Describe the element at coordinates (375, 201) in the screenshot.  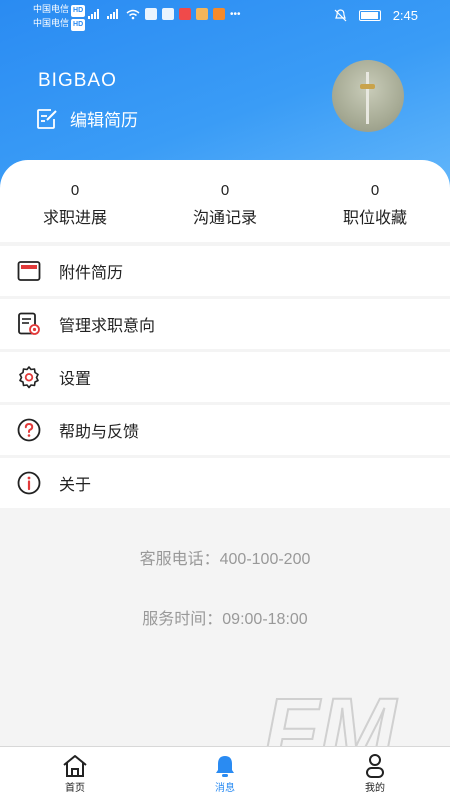
I see `stat-job-favorites: 0 职位收藏` at that location.